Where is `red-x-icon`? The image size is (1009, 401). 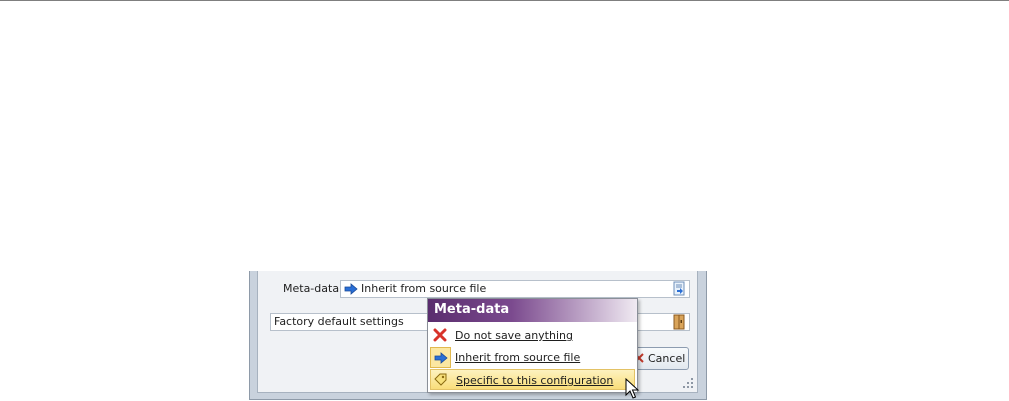 red-x-icon is located at coordinates (440, 335).